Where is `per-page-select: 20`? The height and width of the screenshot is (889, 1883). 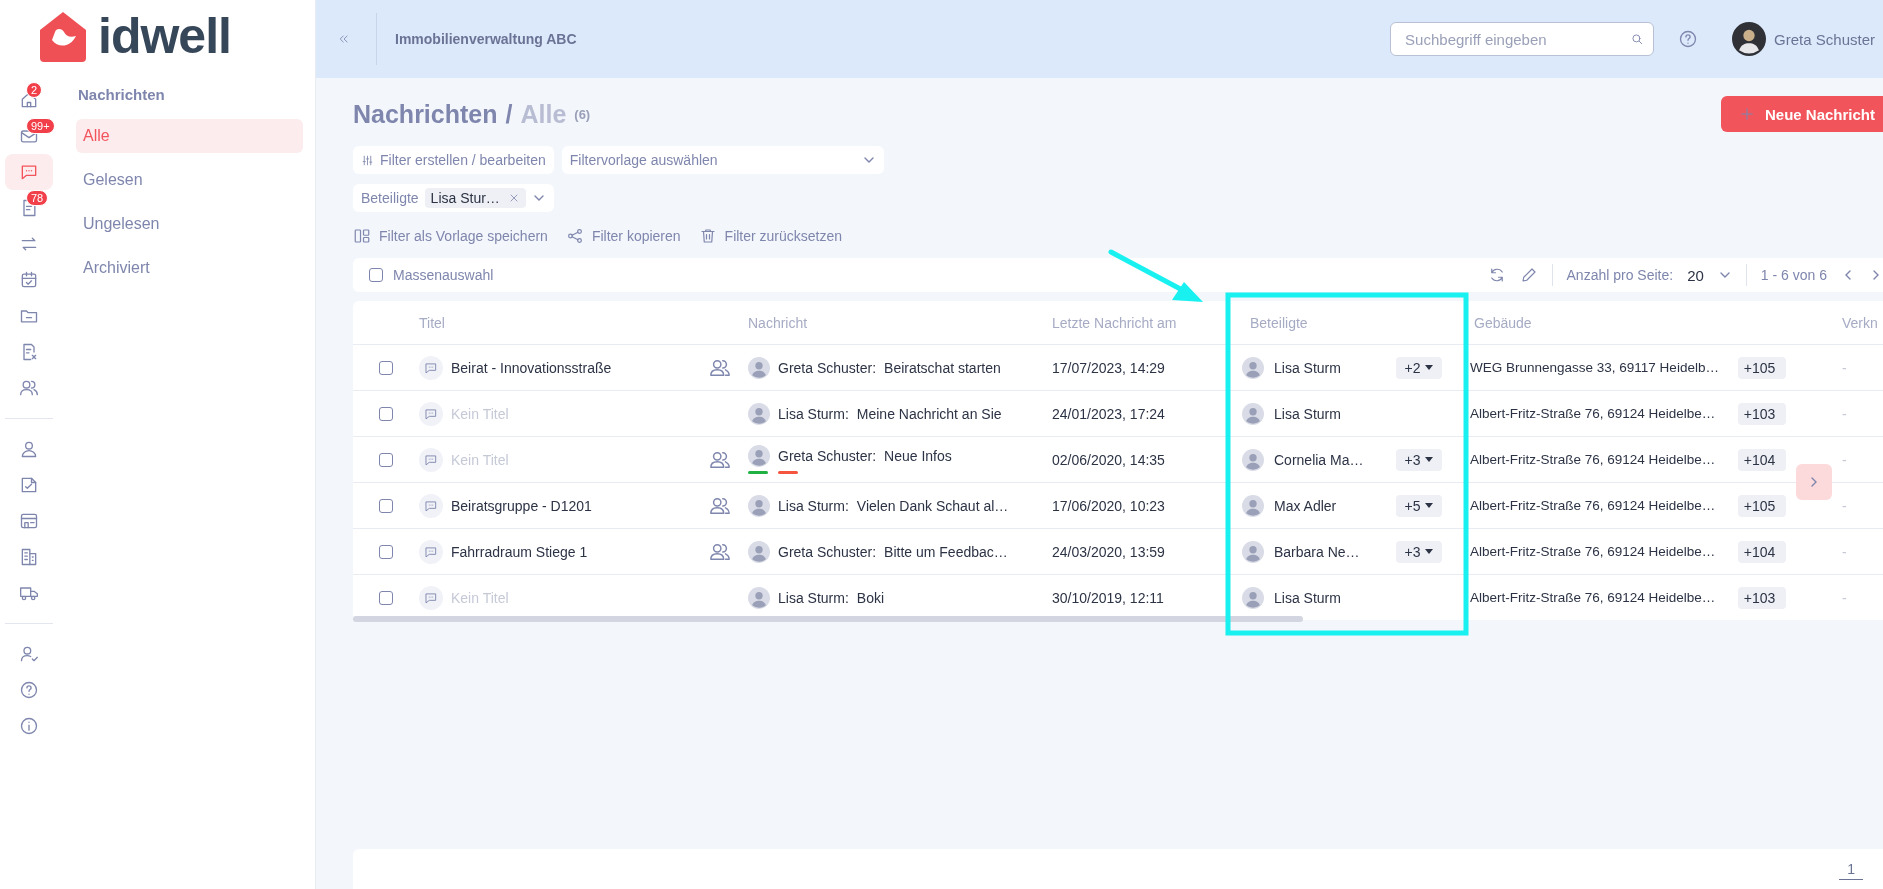
per-page-select: 20 is located at coordinates (1695, 275).